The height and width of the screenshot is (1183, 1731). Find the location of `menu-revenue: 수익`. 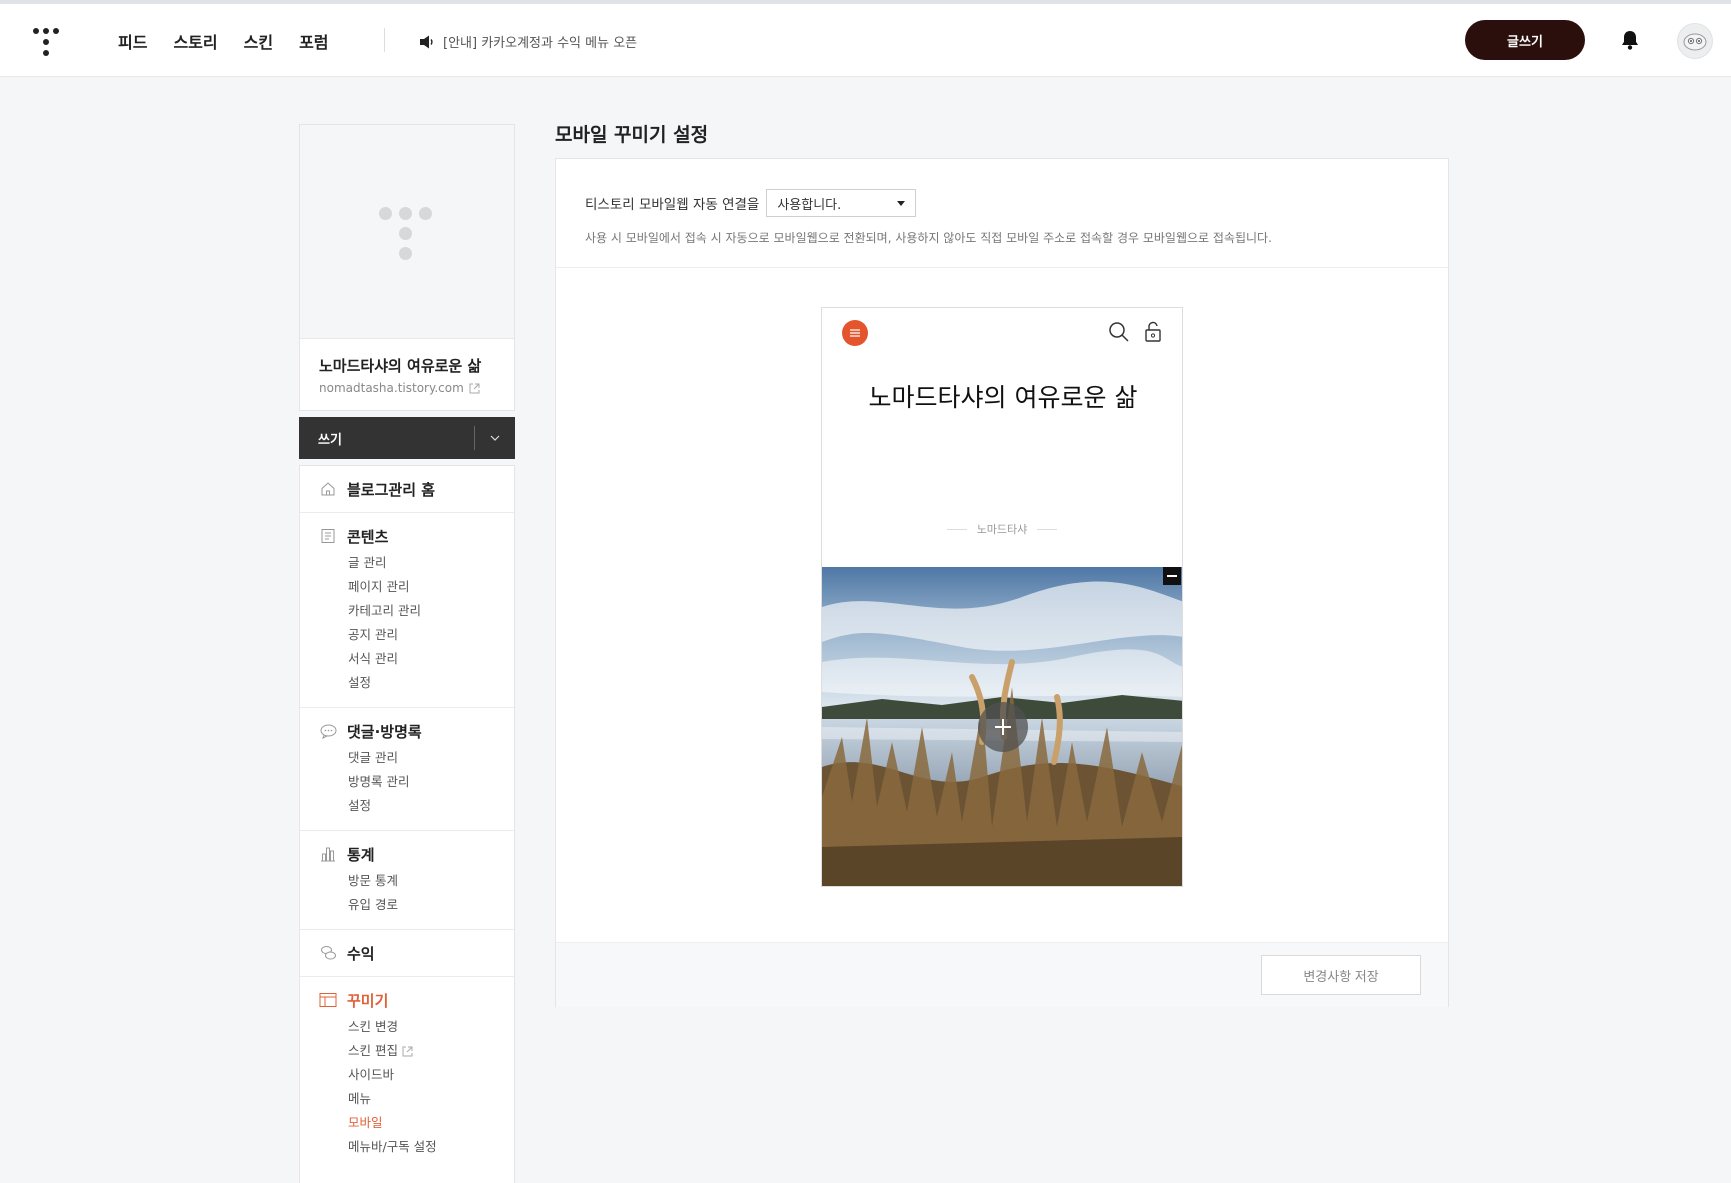

menu-revenue: 수익 is located at coordinates (407, 953).